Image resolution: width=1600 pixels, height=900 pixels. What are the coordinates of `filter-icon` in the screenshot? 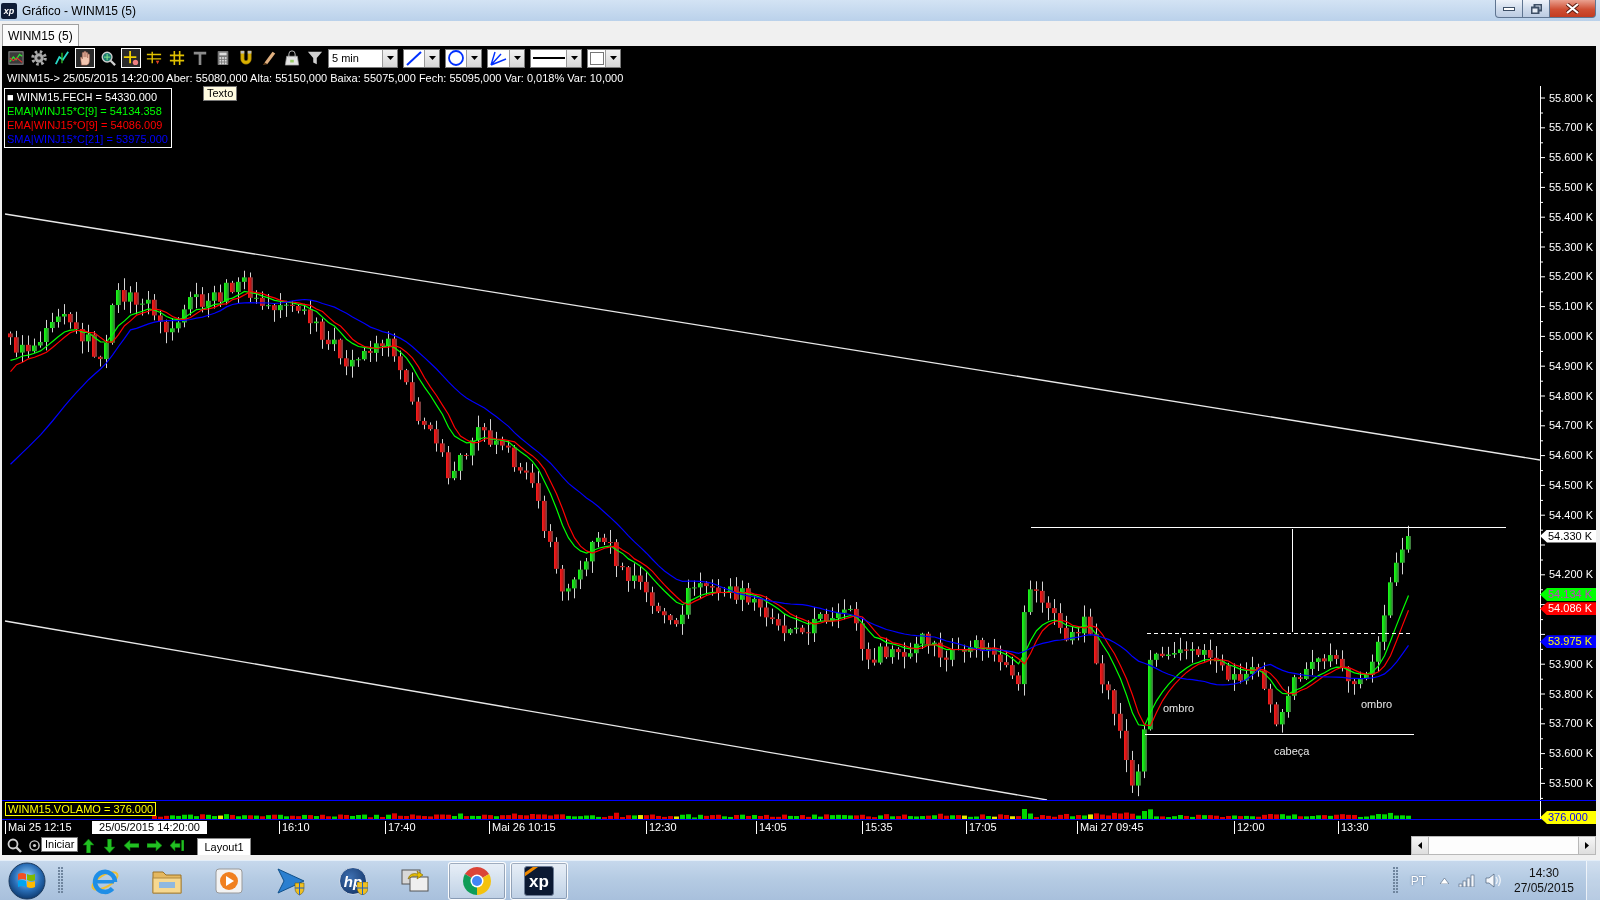 It's located at (315, 58).